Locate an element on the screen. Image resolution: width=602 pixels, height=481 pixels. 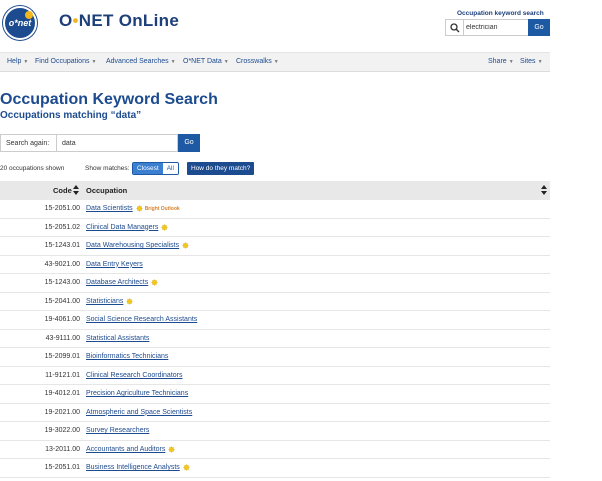
occupation-code: 15-2099.01 is located at coordinates (62, 356).